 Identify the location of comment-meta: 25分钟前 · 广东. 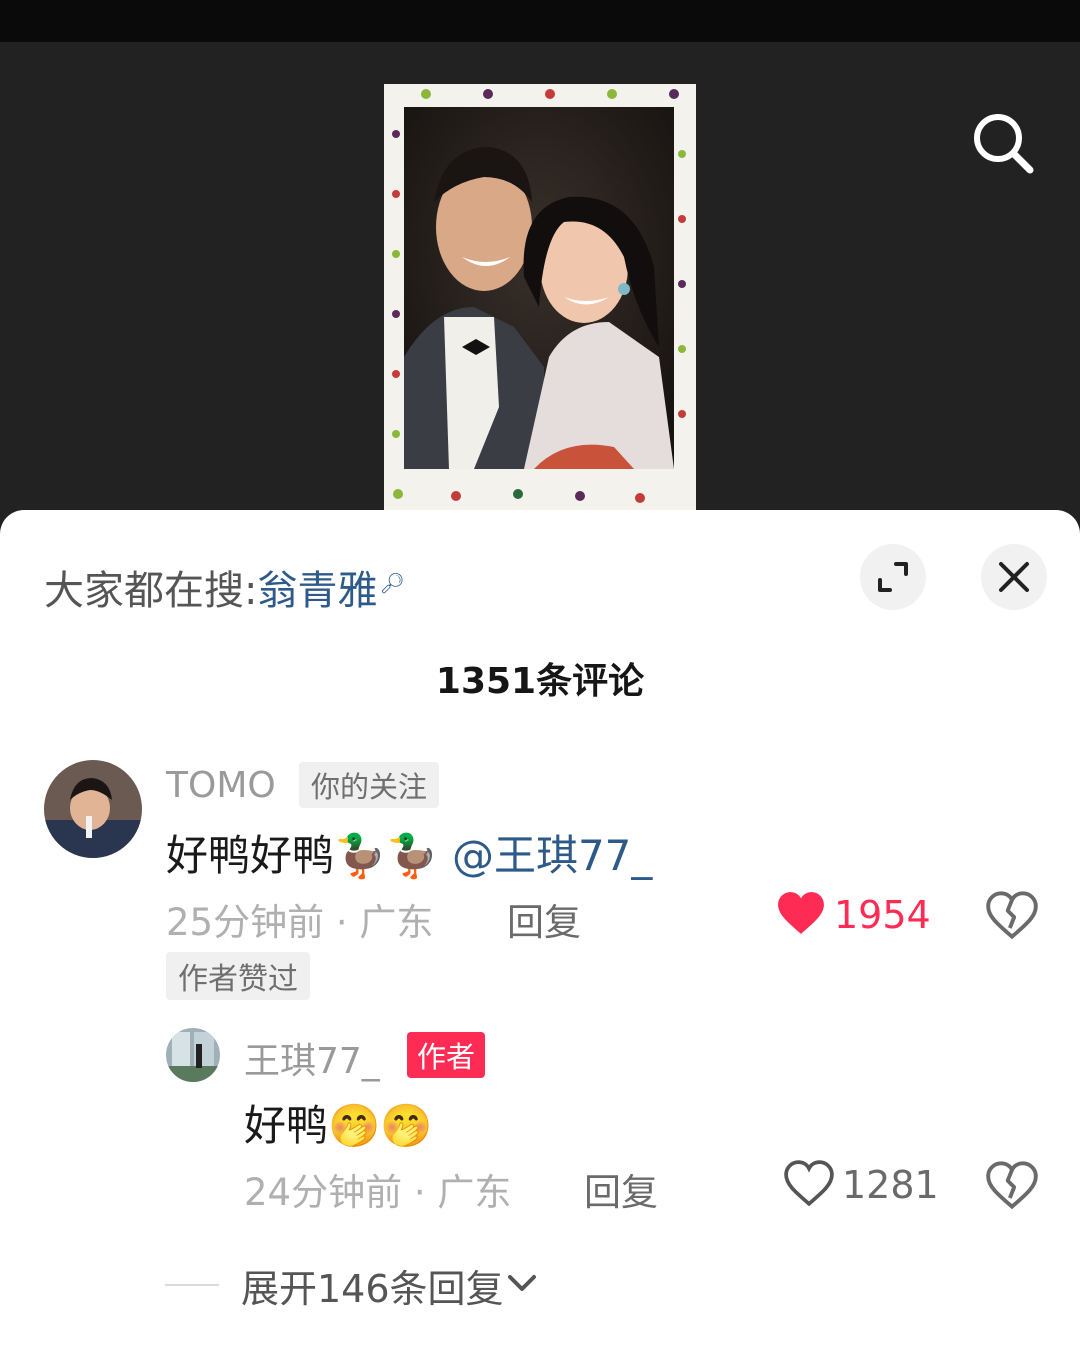
(300, 922).